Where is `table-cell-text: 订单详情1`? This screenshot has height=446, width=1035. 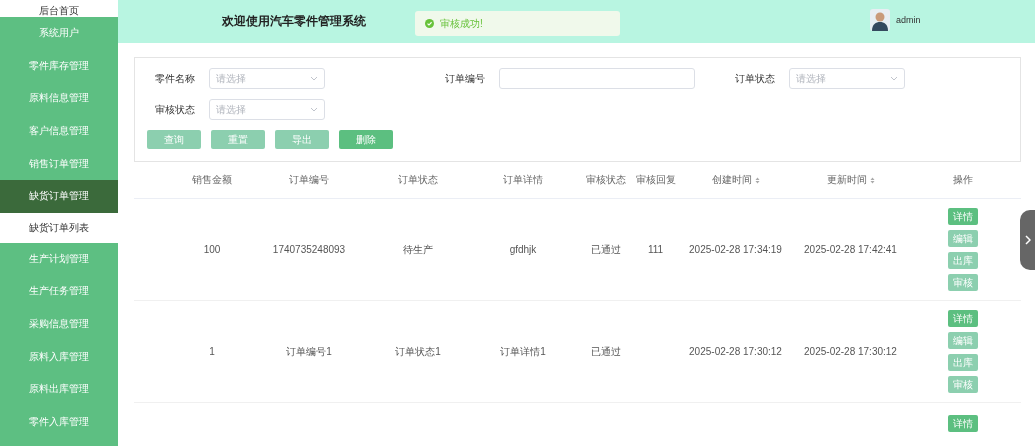 table-cell-text: 订单详情1 is located at coordinates (523, 351).